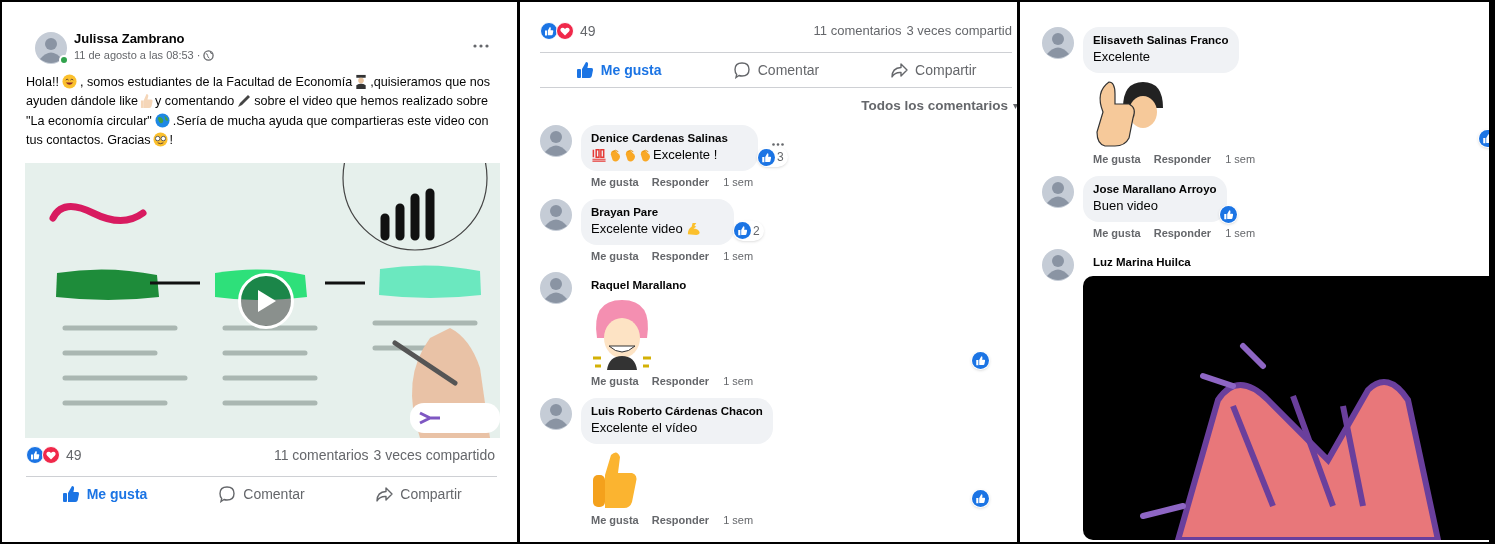 Image resolution: width=1495 pixels, height=544 pixels. I want to click on caret-icon, so click(1015, 106).